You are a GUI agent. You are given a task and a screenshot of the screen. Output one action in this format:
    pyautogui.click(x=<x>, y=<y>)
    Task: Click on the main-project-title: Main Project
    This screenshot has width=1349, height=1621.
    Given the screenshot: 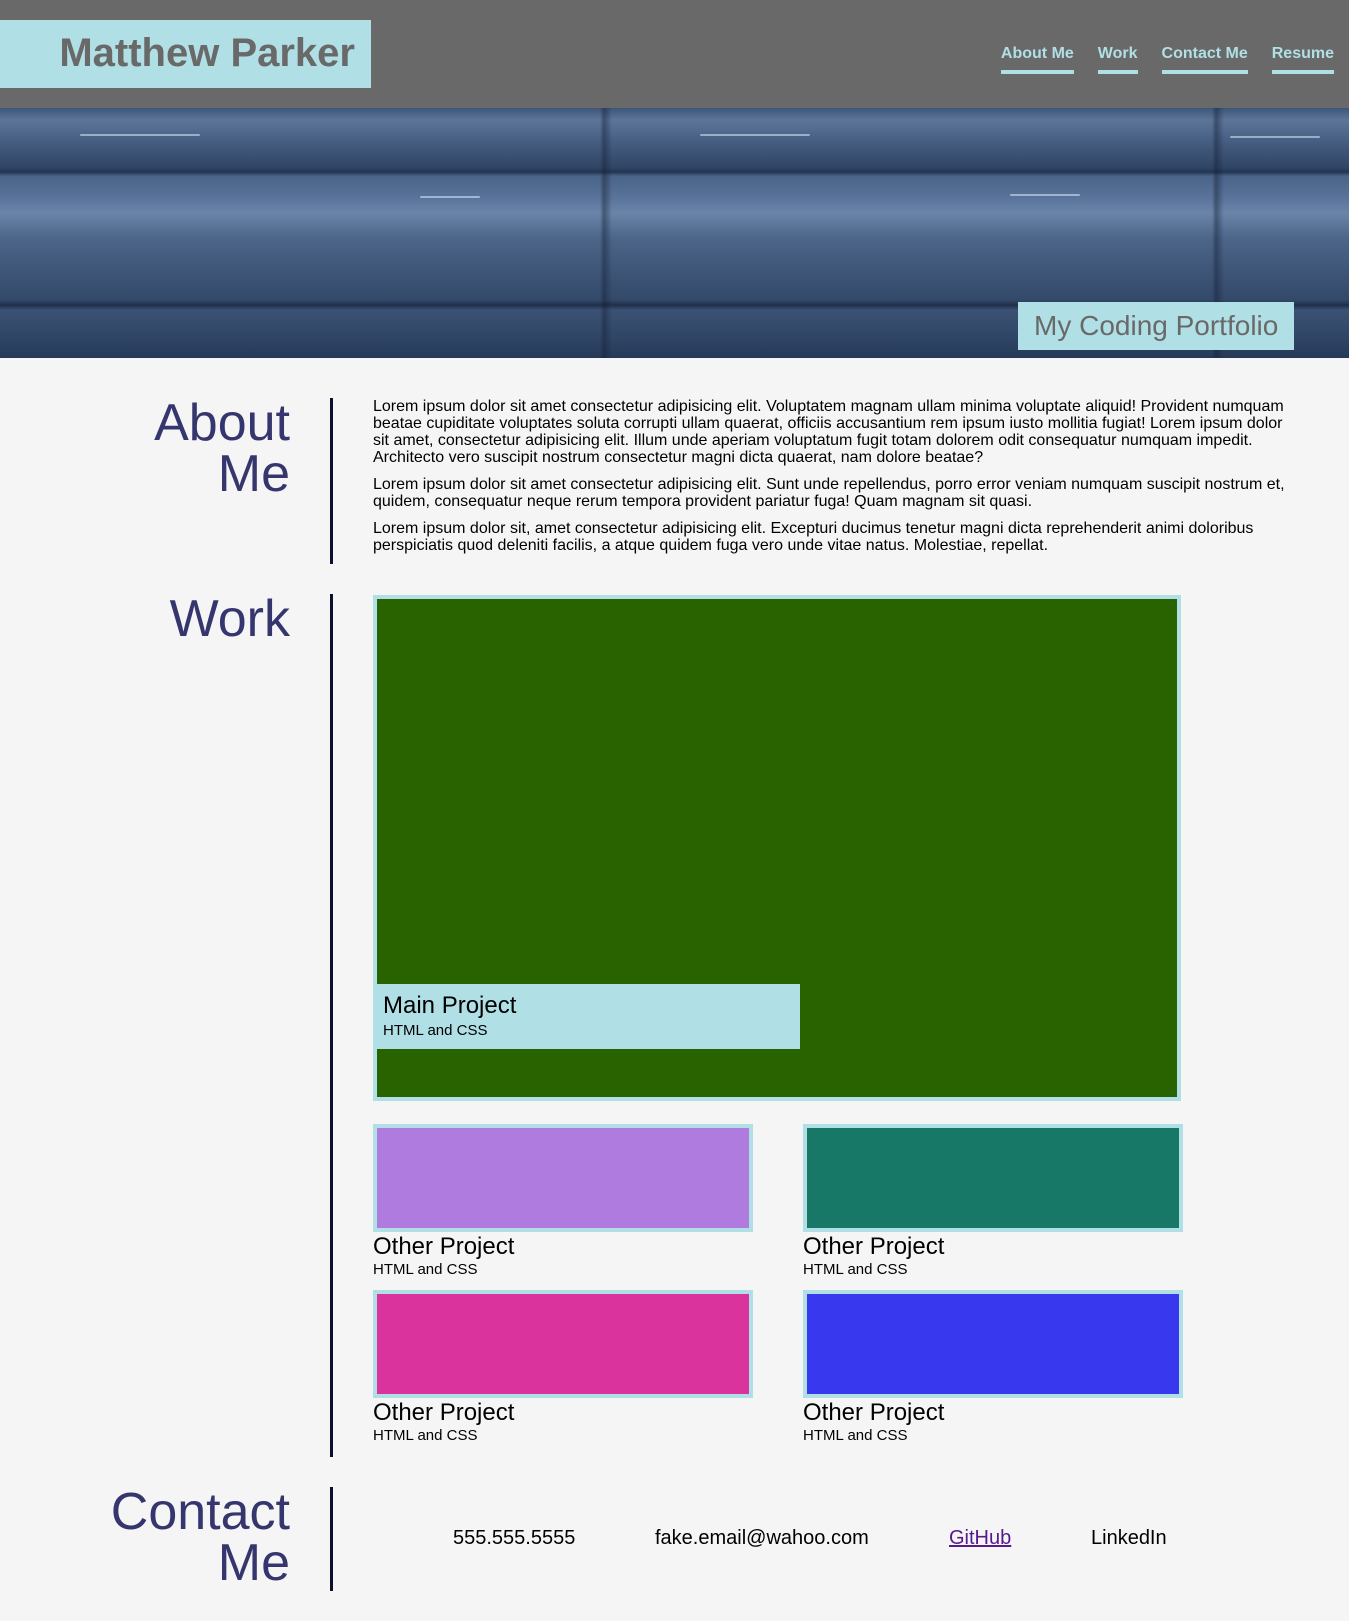 What is the action you would take?
    pyautogui.click(x=450, y=1005)
    